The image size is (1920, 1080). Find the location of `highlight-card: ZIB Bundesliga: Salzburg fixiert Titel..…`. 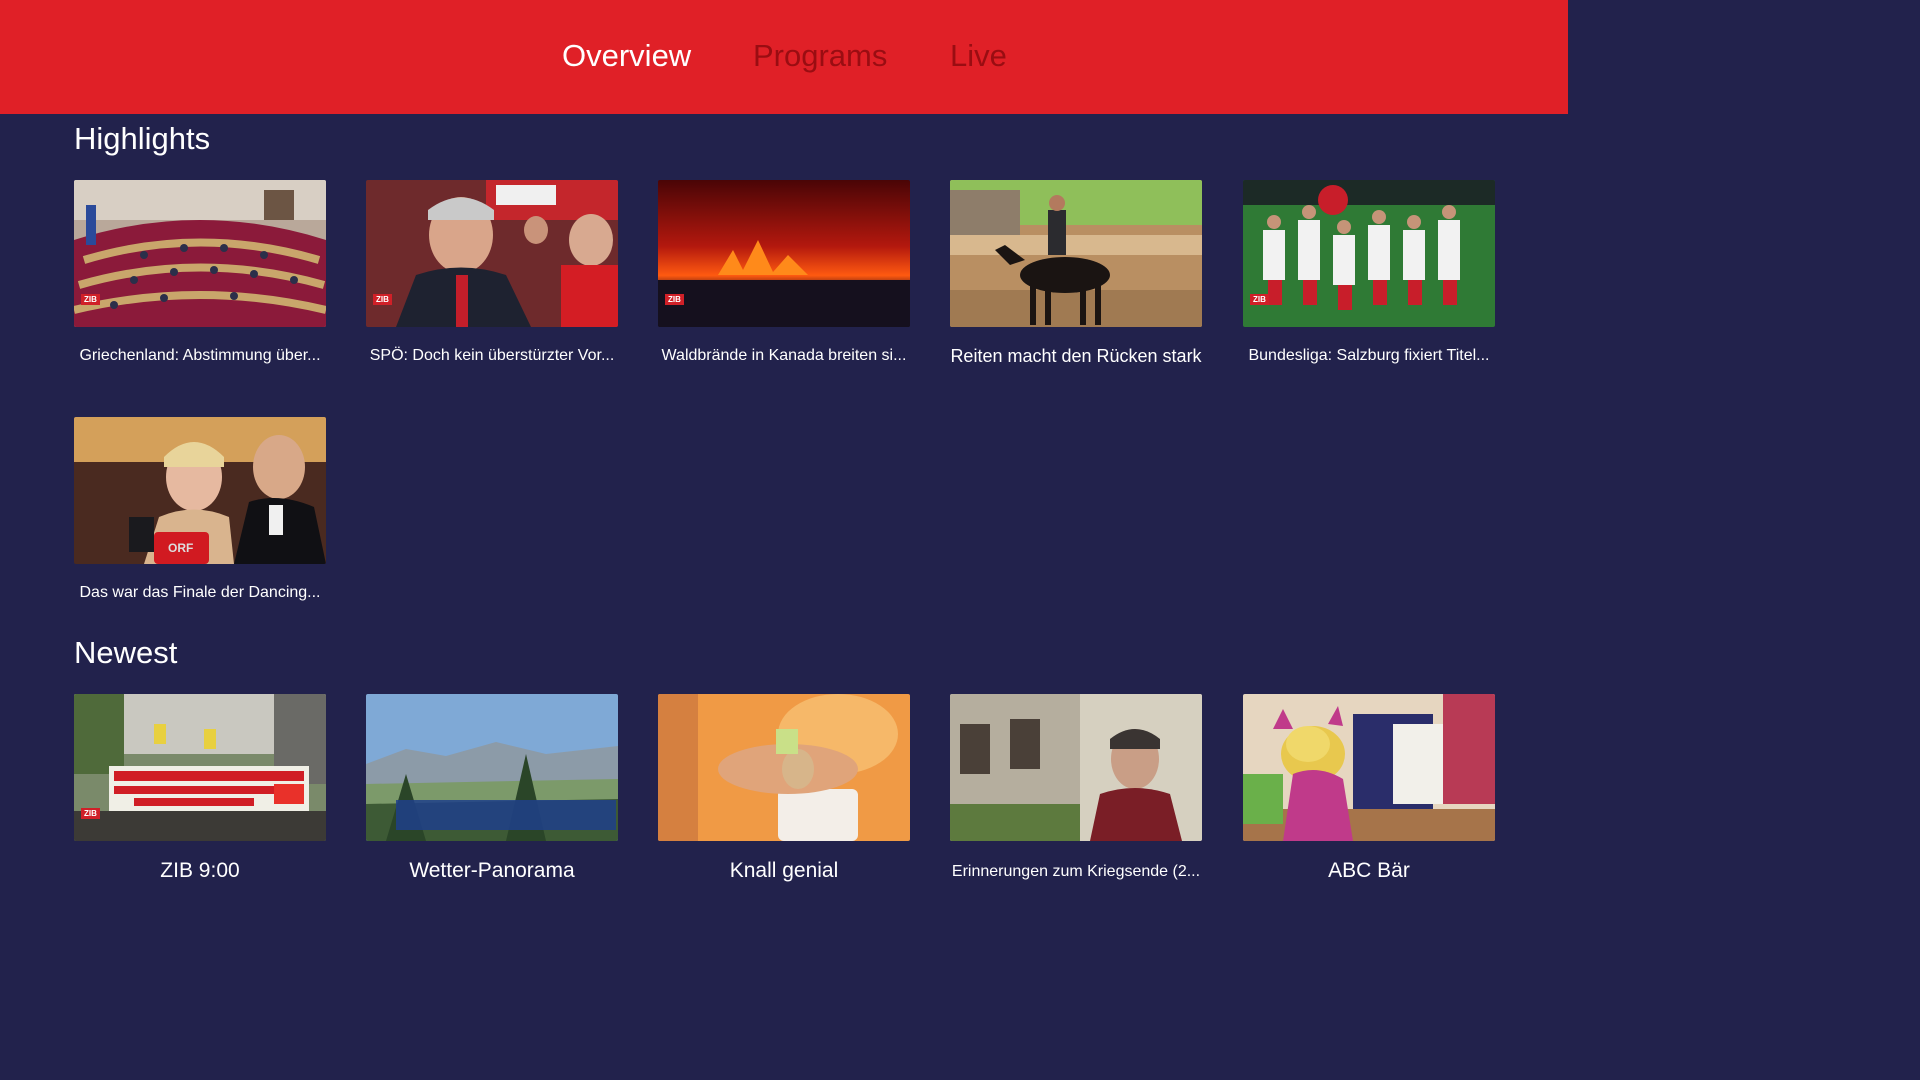

highlight-card: ZIB Bundesliga: Salzburg fixiert Titel..… is located at coordinates (1369, 273).